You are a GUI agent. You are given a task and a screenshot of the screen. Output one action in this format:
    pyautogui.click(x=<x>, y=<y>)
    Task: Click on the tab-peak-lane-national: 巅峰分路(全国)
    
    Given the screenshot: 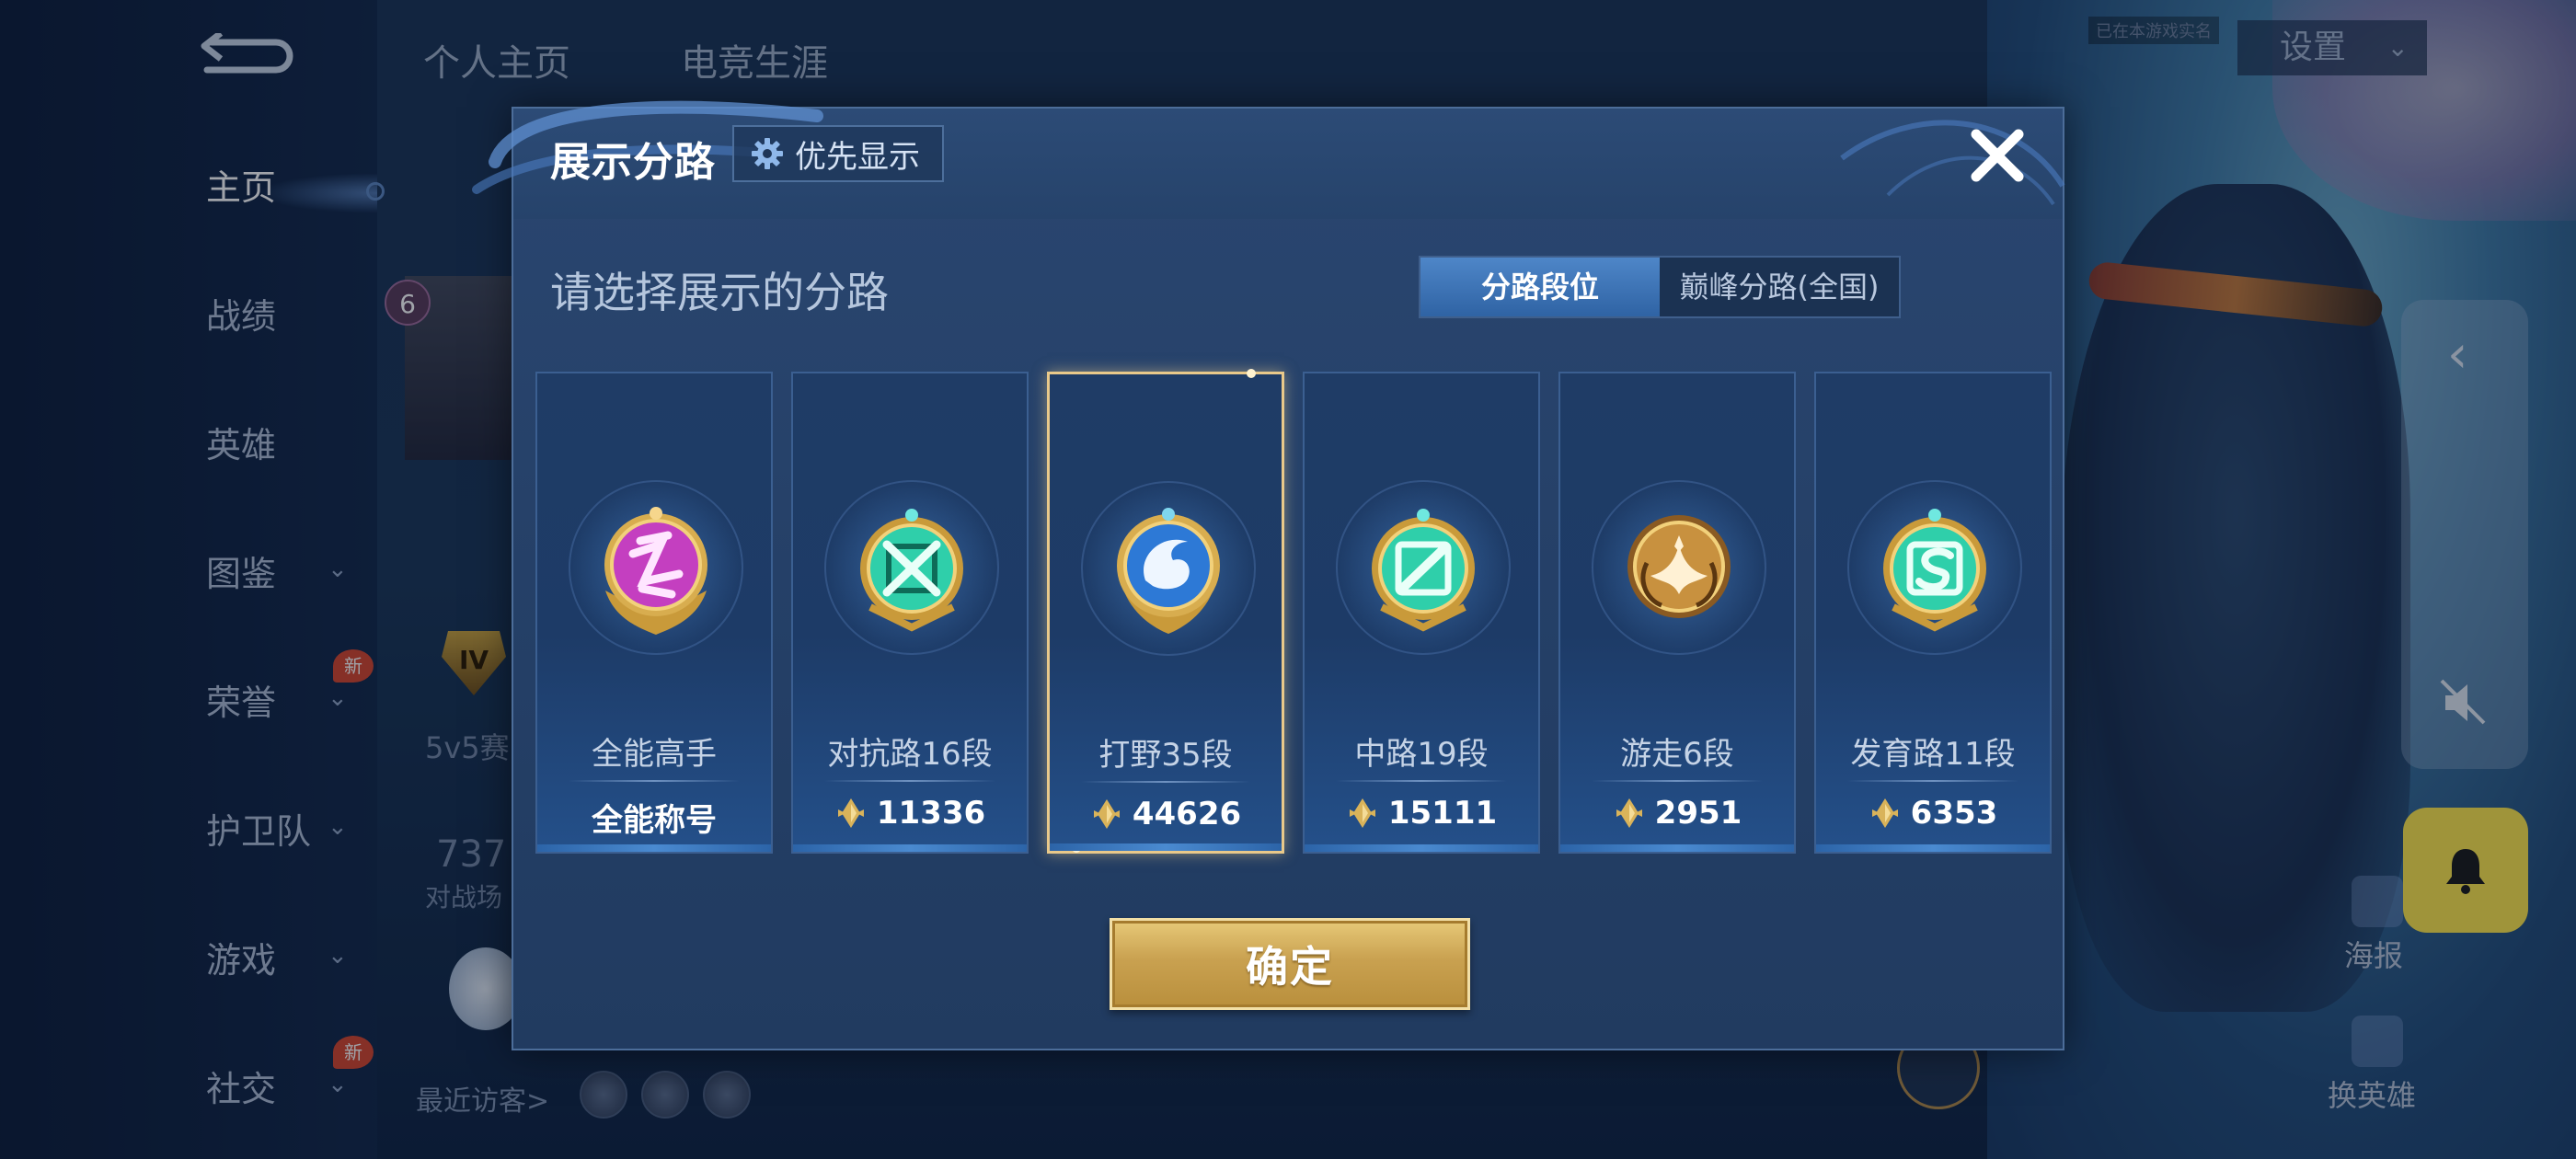 What is the action you would take?
    pyautogui.click(x=1779, y=287)
    